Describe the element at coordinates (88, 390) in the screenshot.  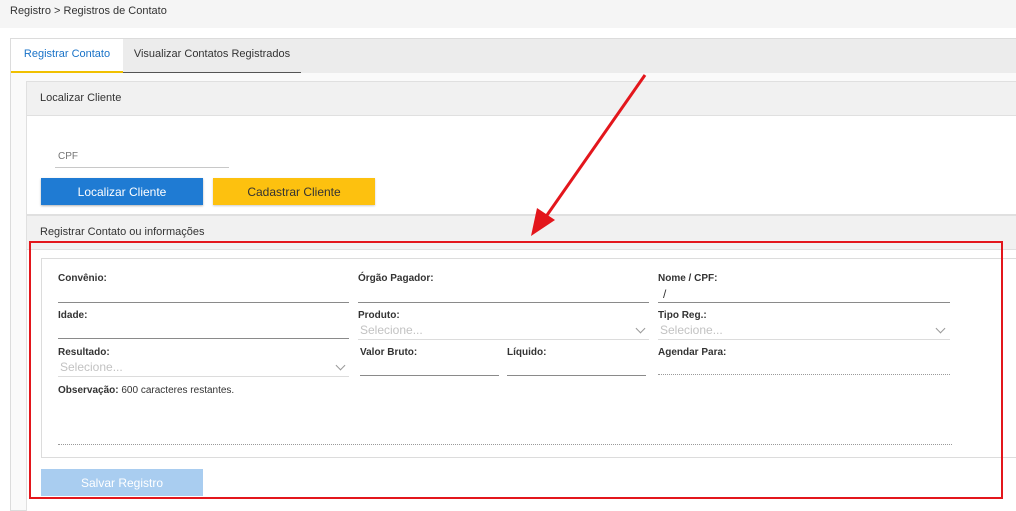
I see `observacao-title: Observação:` at that location.